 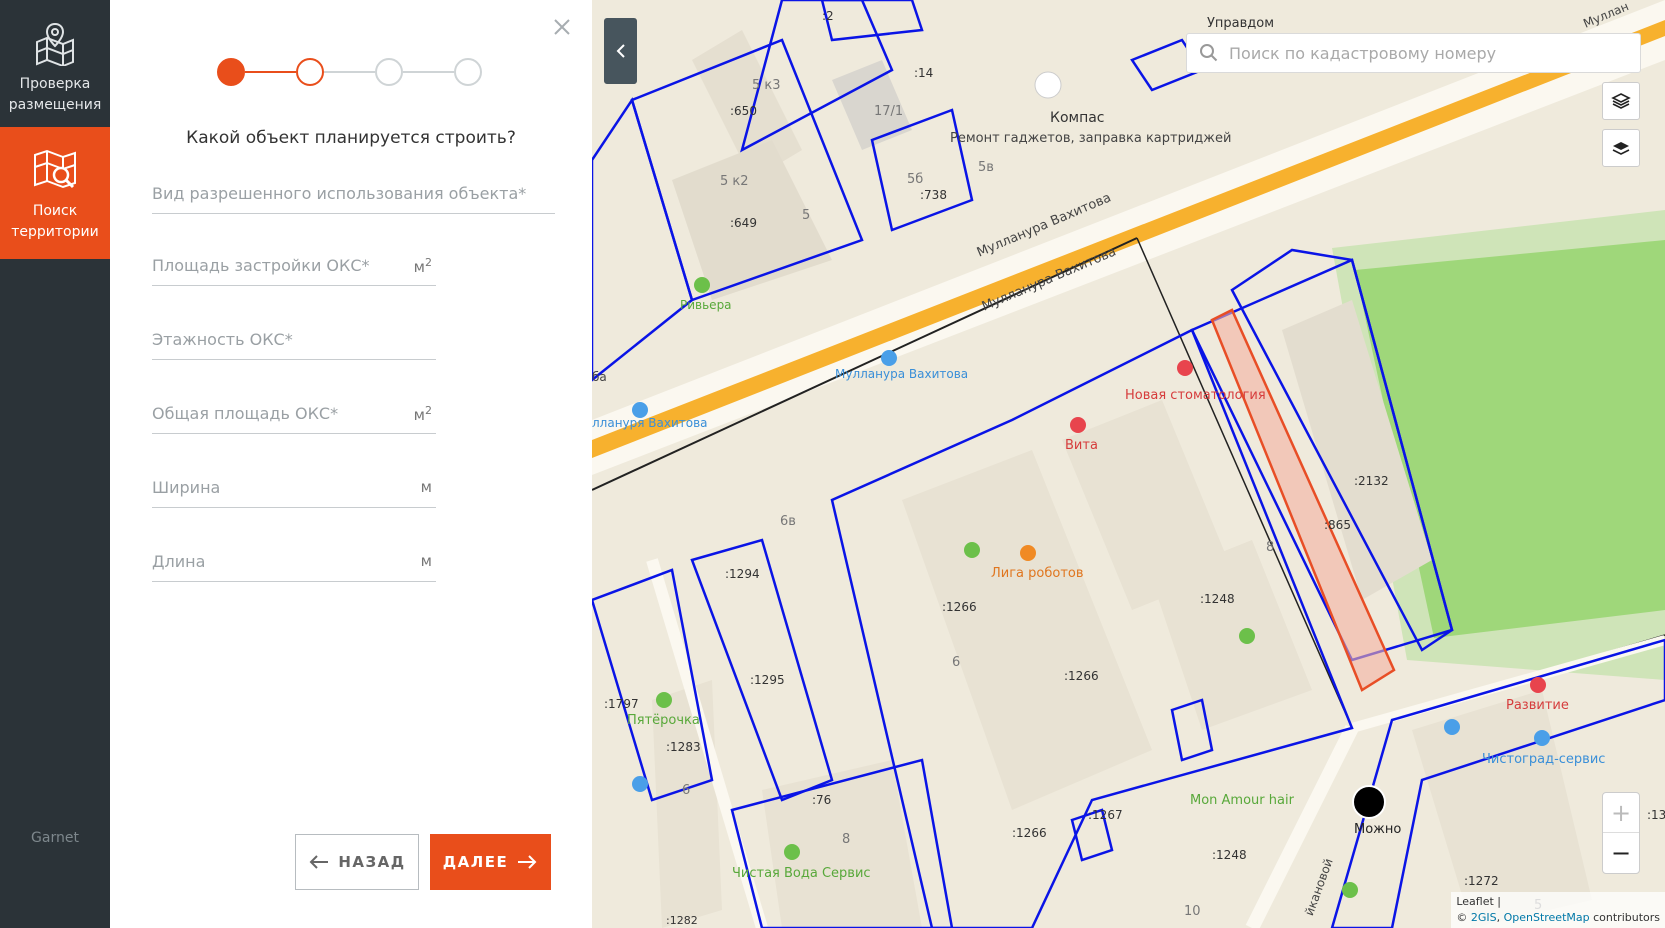 I want to click on back-button: НАЗАД, so click(x=357, y=862).